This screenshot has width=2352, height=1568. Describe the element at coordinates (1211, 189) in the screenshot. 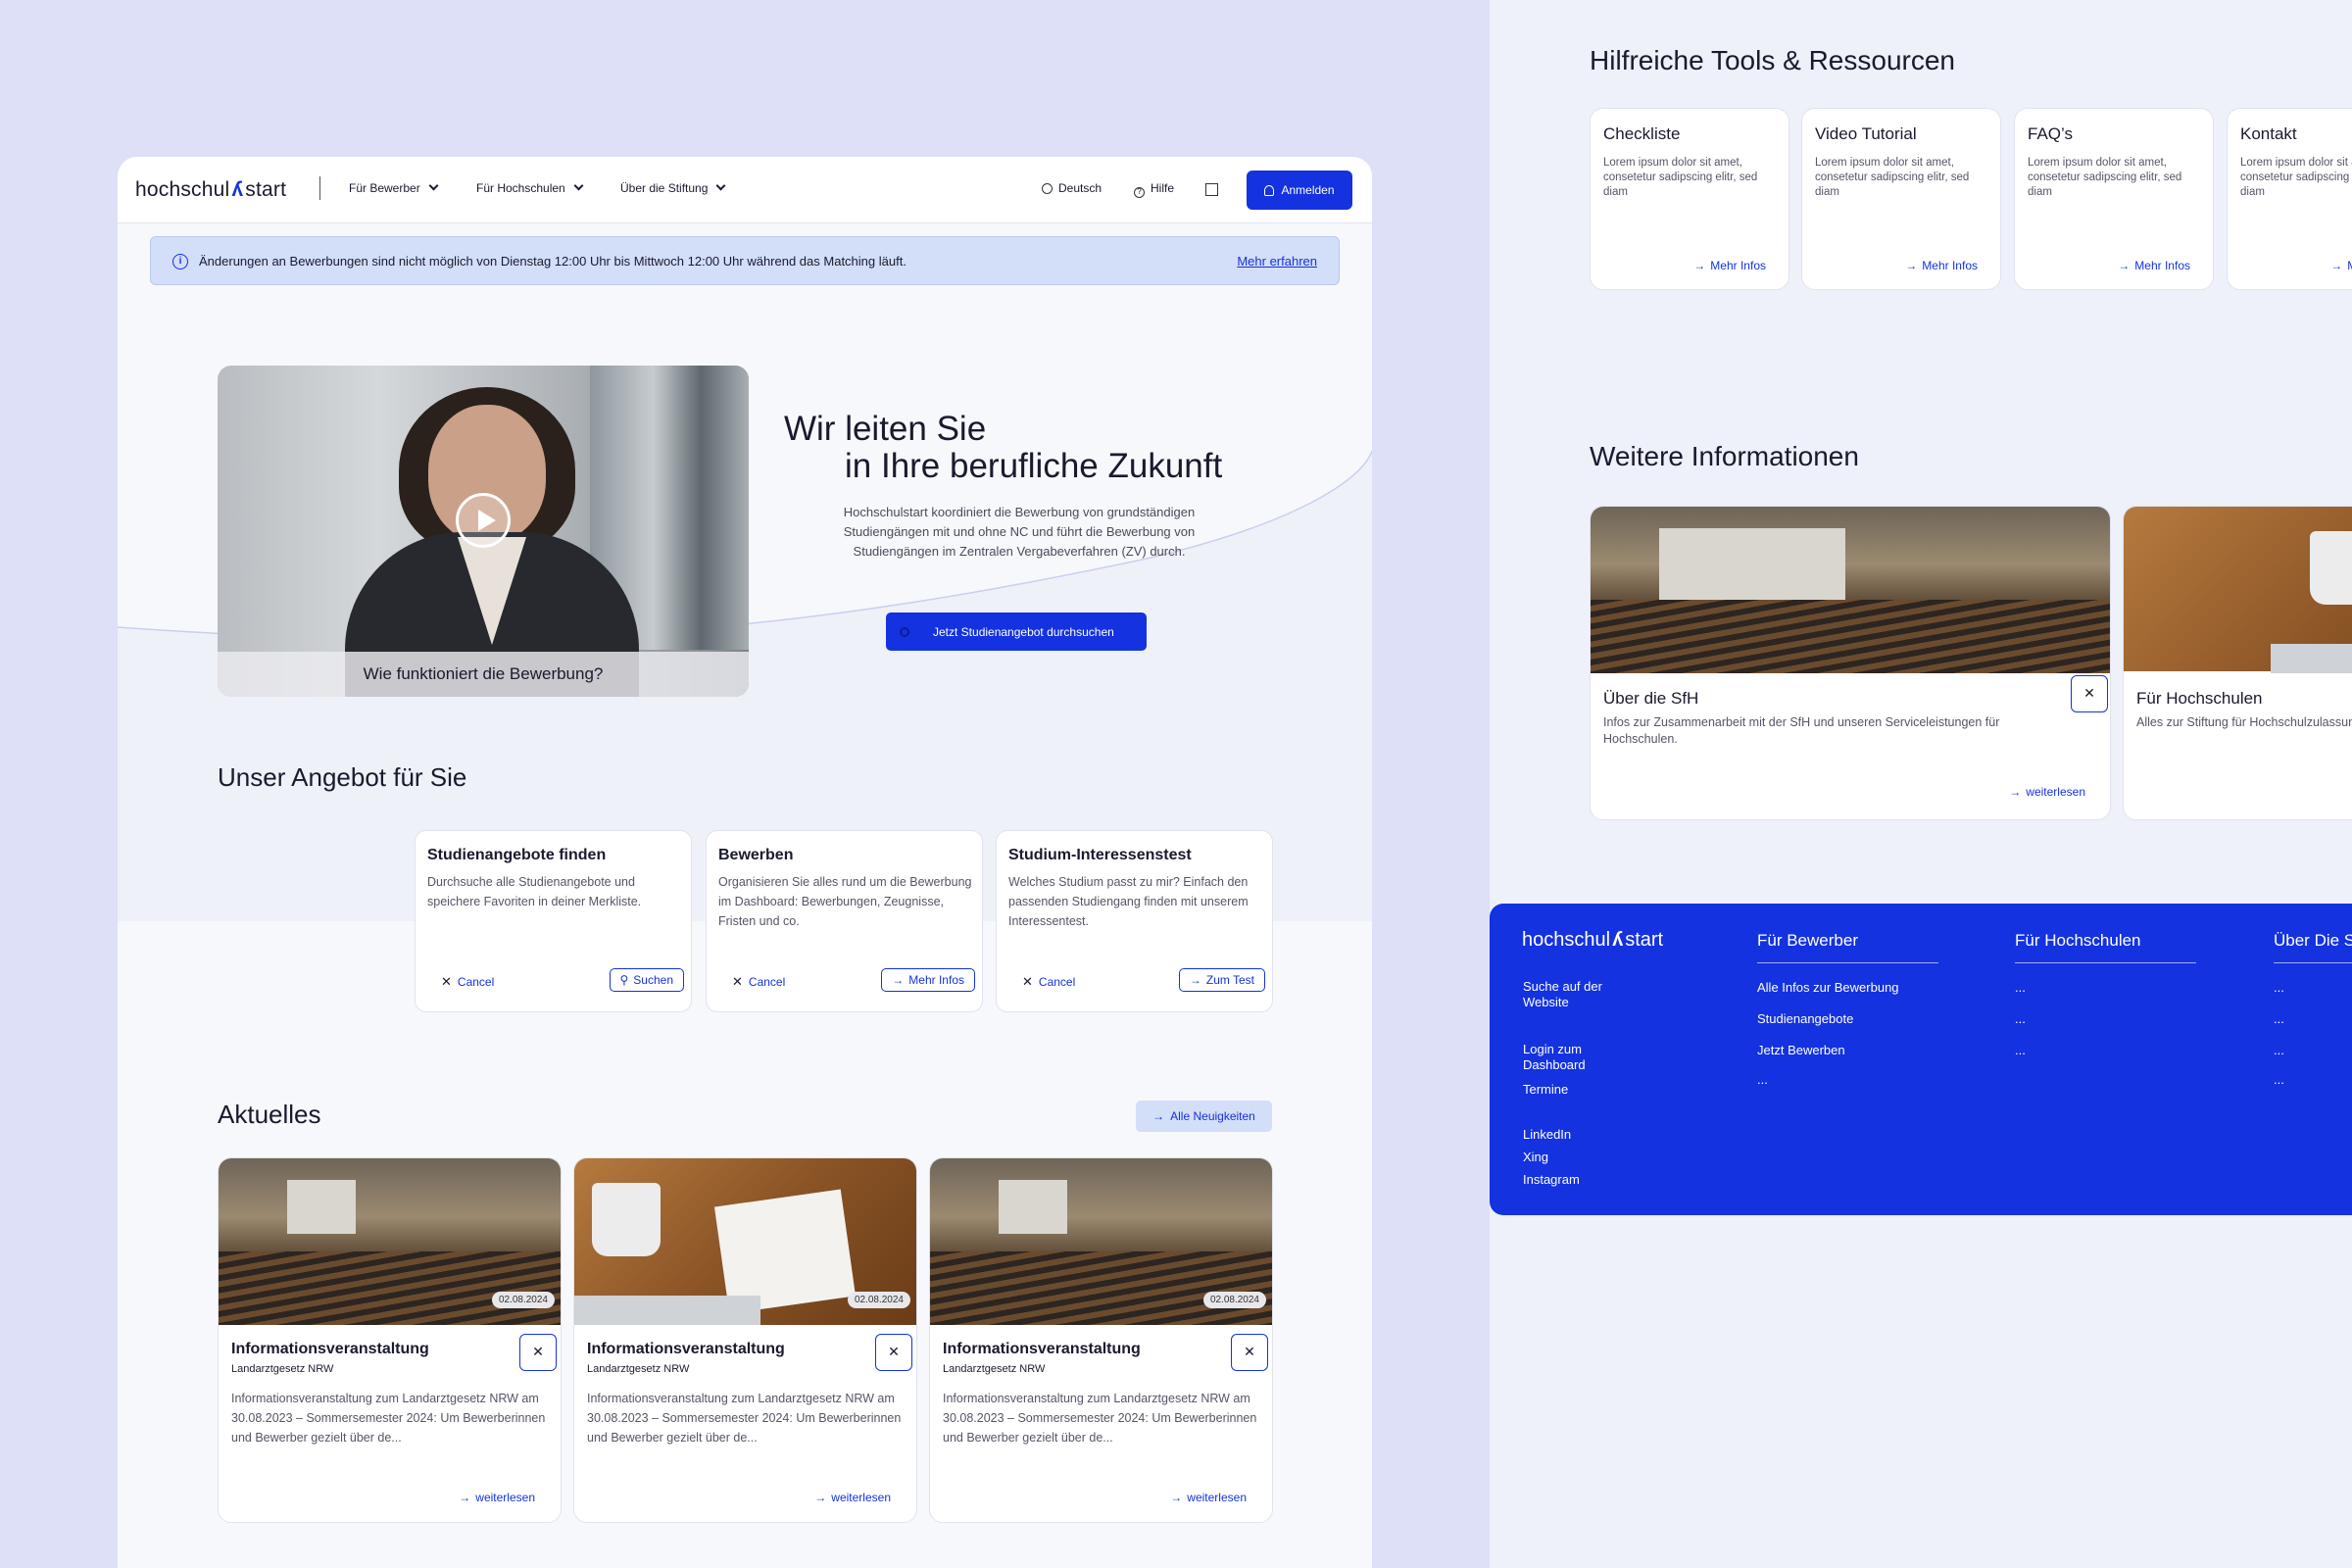

I see `square-icon` at that location.